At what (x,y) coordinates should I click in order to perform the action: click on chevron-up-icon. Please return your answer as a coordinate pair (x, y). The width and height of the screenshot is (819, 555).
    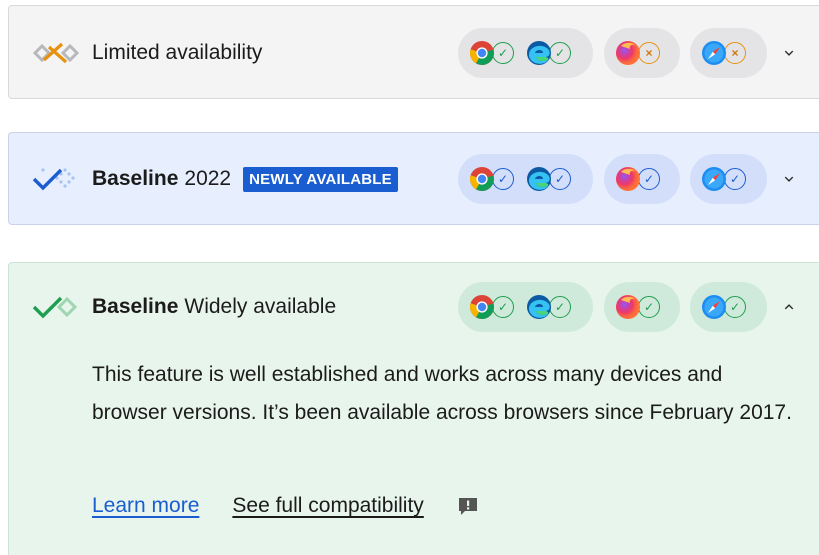
    Looking at the image, I should click on (789, 307).